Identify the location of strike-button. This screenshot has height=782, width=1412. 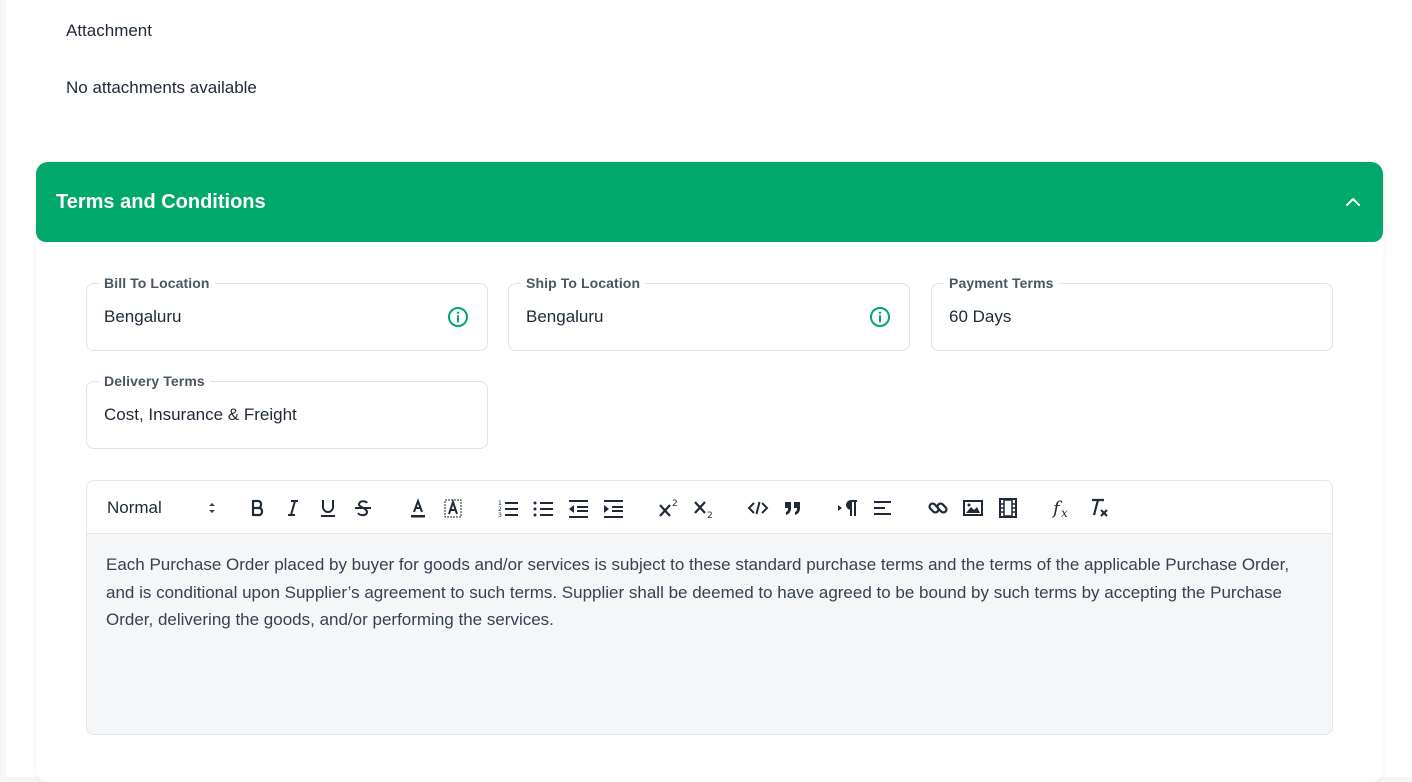
(363, 508).